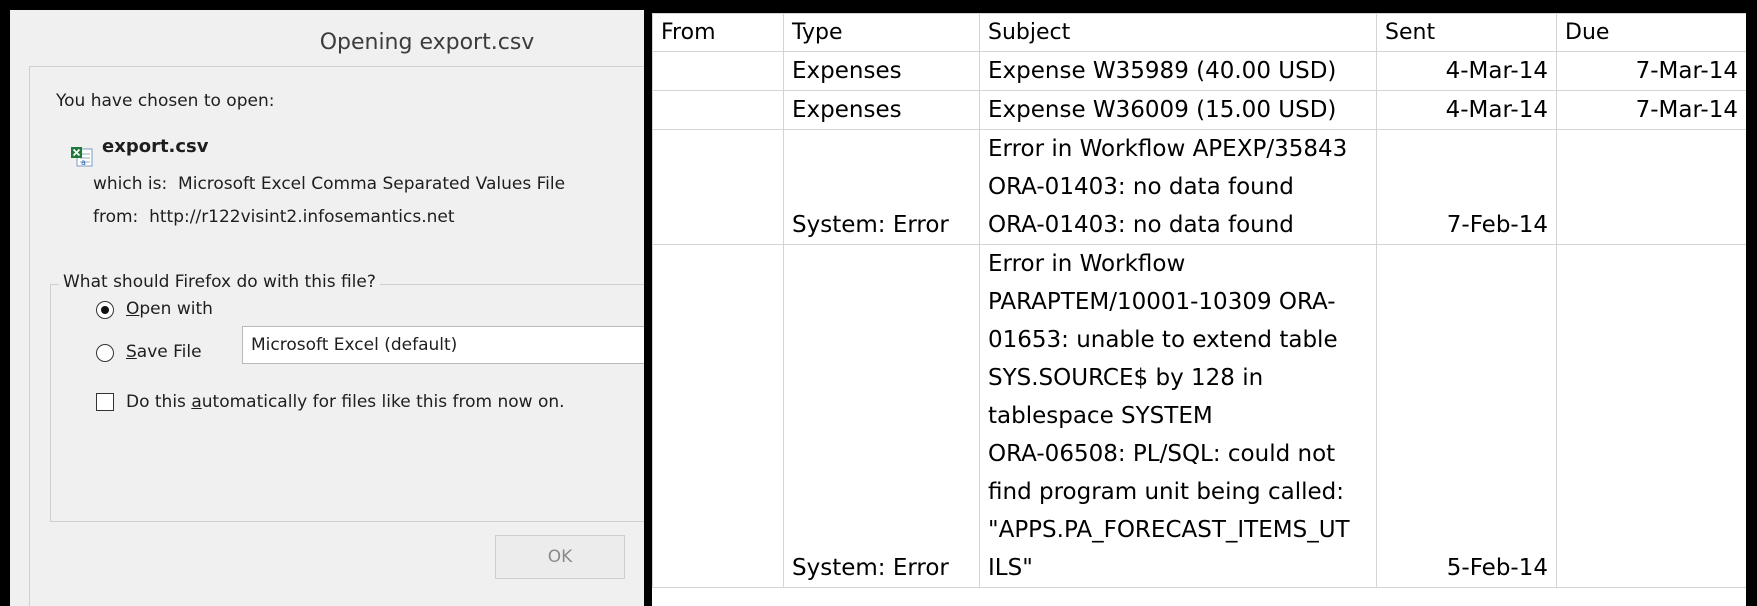  What do you see at coordinates (105, 402) in the screenshot?
I see `auto-action-checkbox` at bounding box center [105, 402].